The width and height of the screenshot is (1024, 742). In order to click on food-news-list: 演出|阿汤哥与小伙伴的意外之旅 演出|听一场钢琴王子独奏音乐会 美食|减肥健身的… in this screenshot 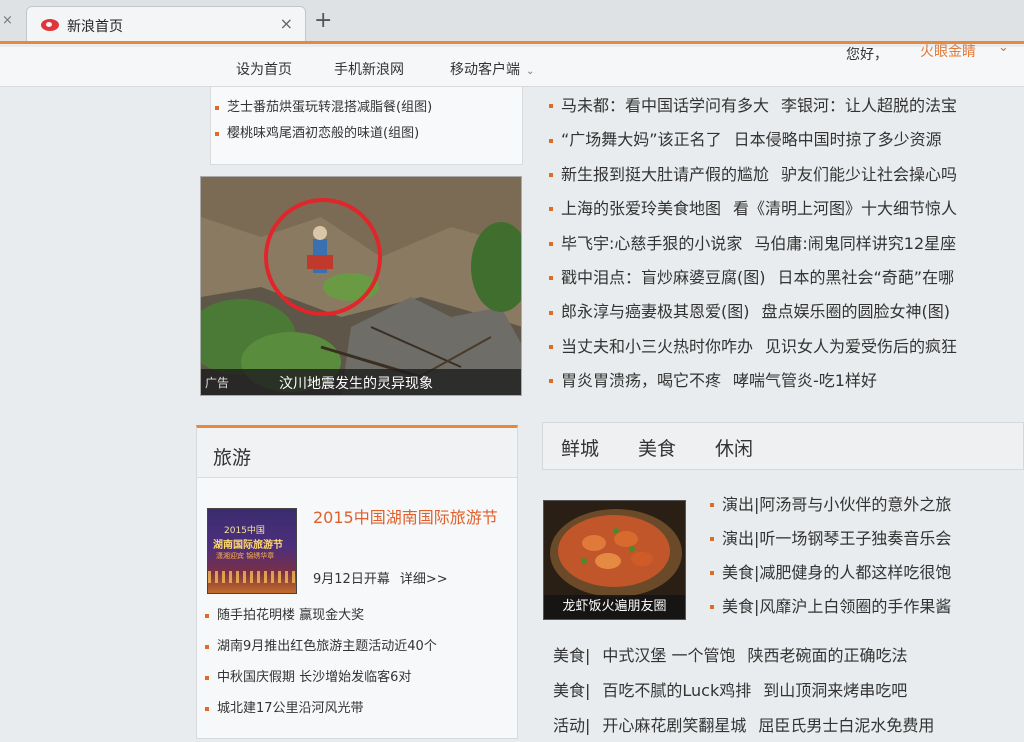, I will do `click(865, 556)`.